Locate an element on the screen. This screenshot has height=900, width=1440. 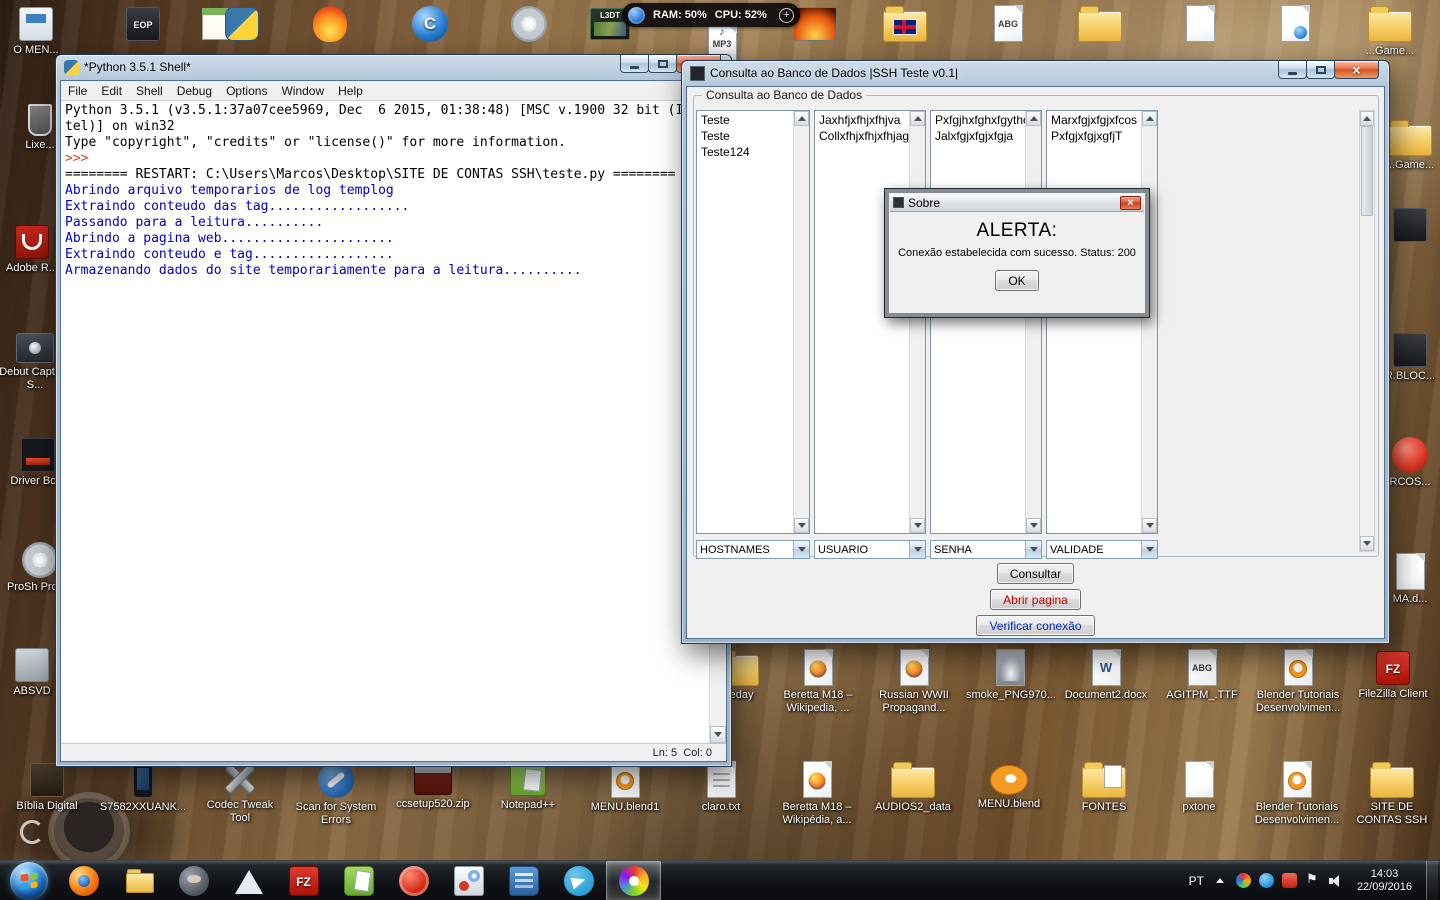
list-item: PxfgjxfgjxgfjT is located at coordinates (1094, 136).